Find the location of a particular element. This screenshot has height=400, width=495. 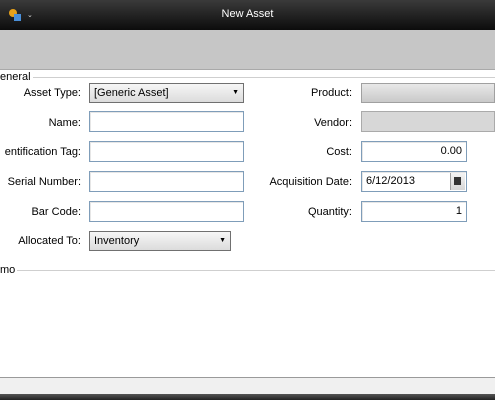

asset-type-value: [Generic Asset] is located at coordinates (131, 93).